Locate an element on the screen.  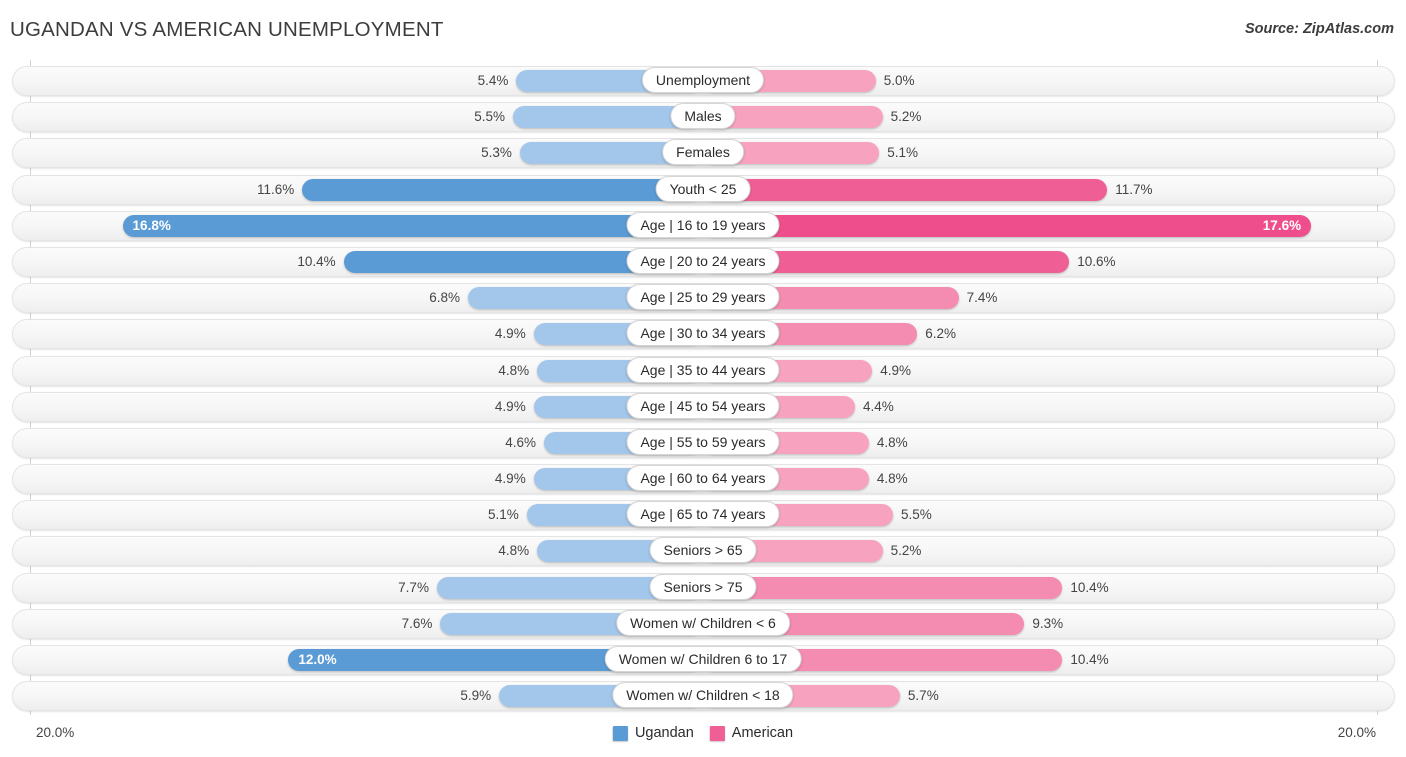
bar-row: 5.1% 5.5% Age | 65 to 74 years is located at coordinates (703, 515).